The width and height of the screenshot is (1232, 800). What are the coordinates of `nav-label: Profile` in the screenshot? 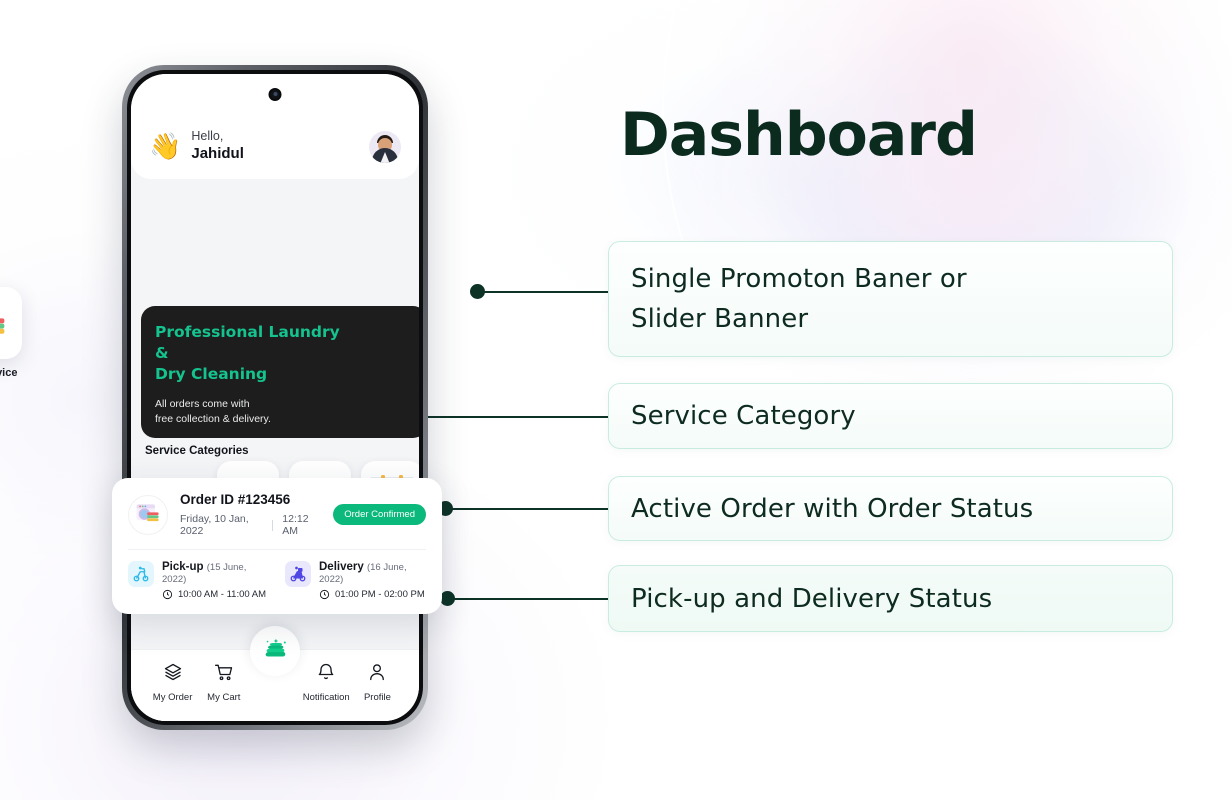 It's located at (377, 697).